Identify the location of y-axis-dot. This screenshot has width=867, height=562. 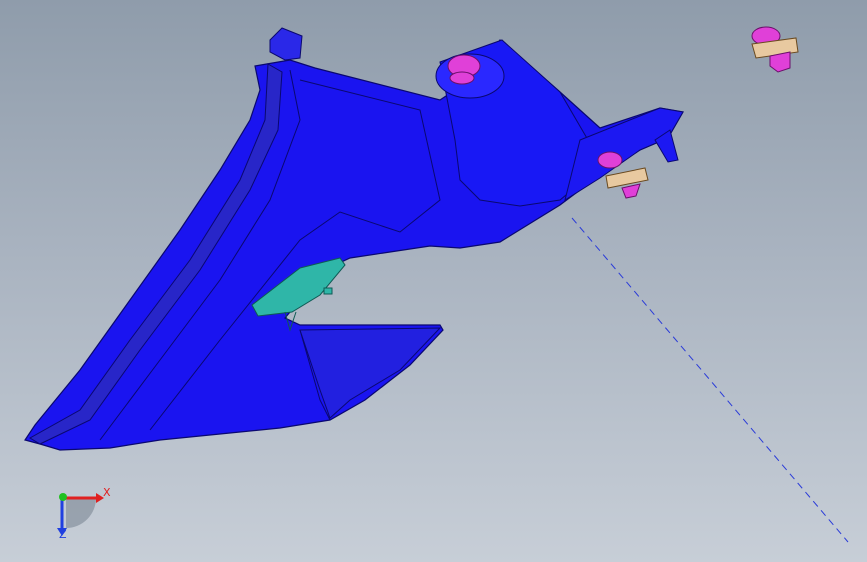
(63, 497).